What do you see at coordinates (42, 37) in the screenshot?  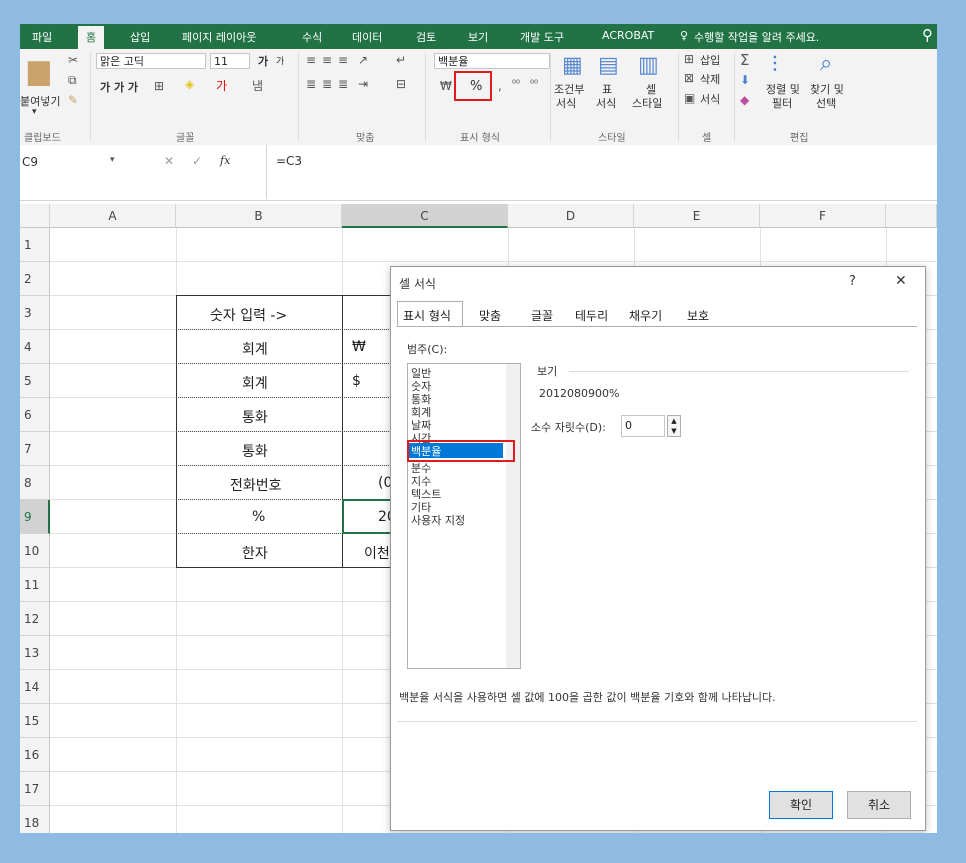 I see `tab-file: 파일` at bounding box center [42, 37].